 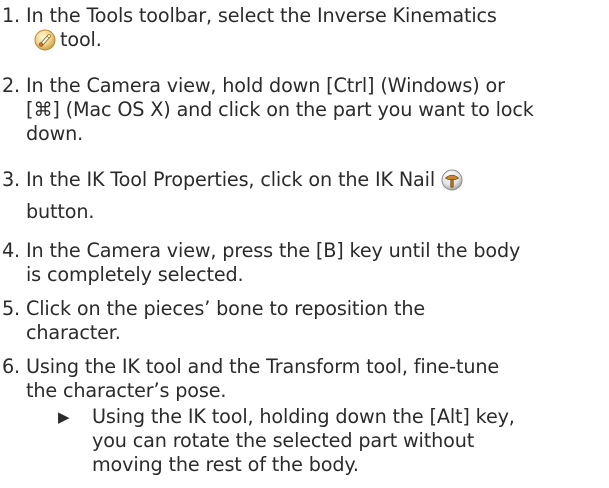 I want to click on step-line: tool., so click(x=81, y=39).